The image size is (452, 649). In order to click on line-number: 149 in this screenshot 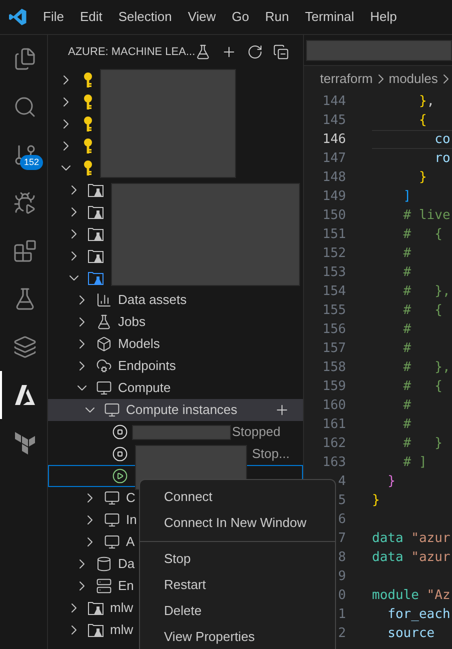, I will do `click(334, 197)`.